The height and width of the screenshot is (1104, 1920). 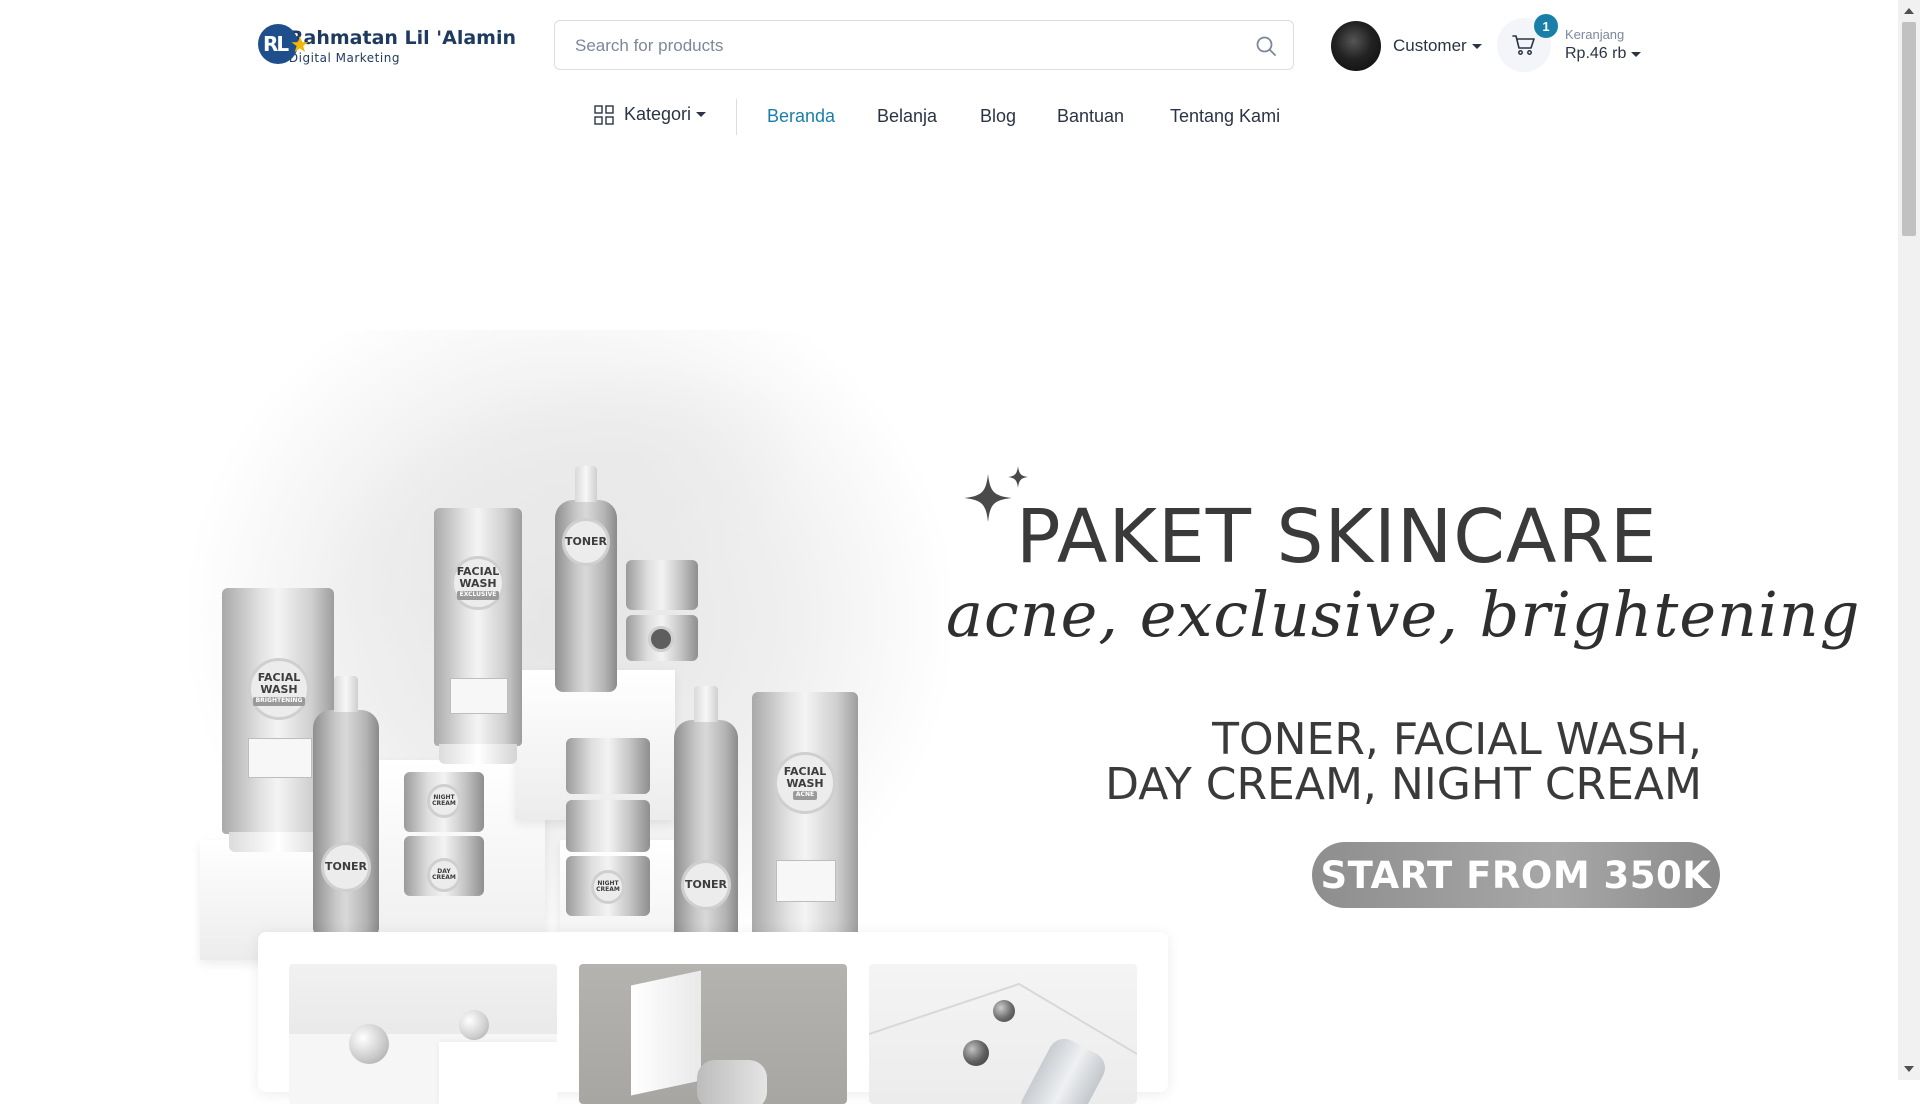 I want to click on facial-wash-tube: FACIAL WASH EXCLUSIVE, so click(x=478, y=636).